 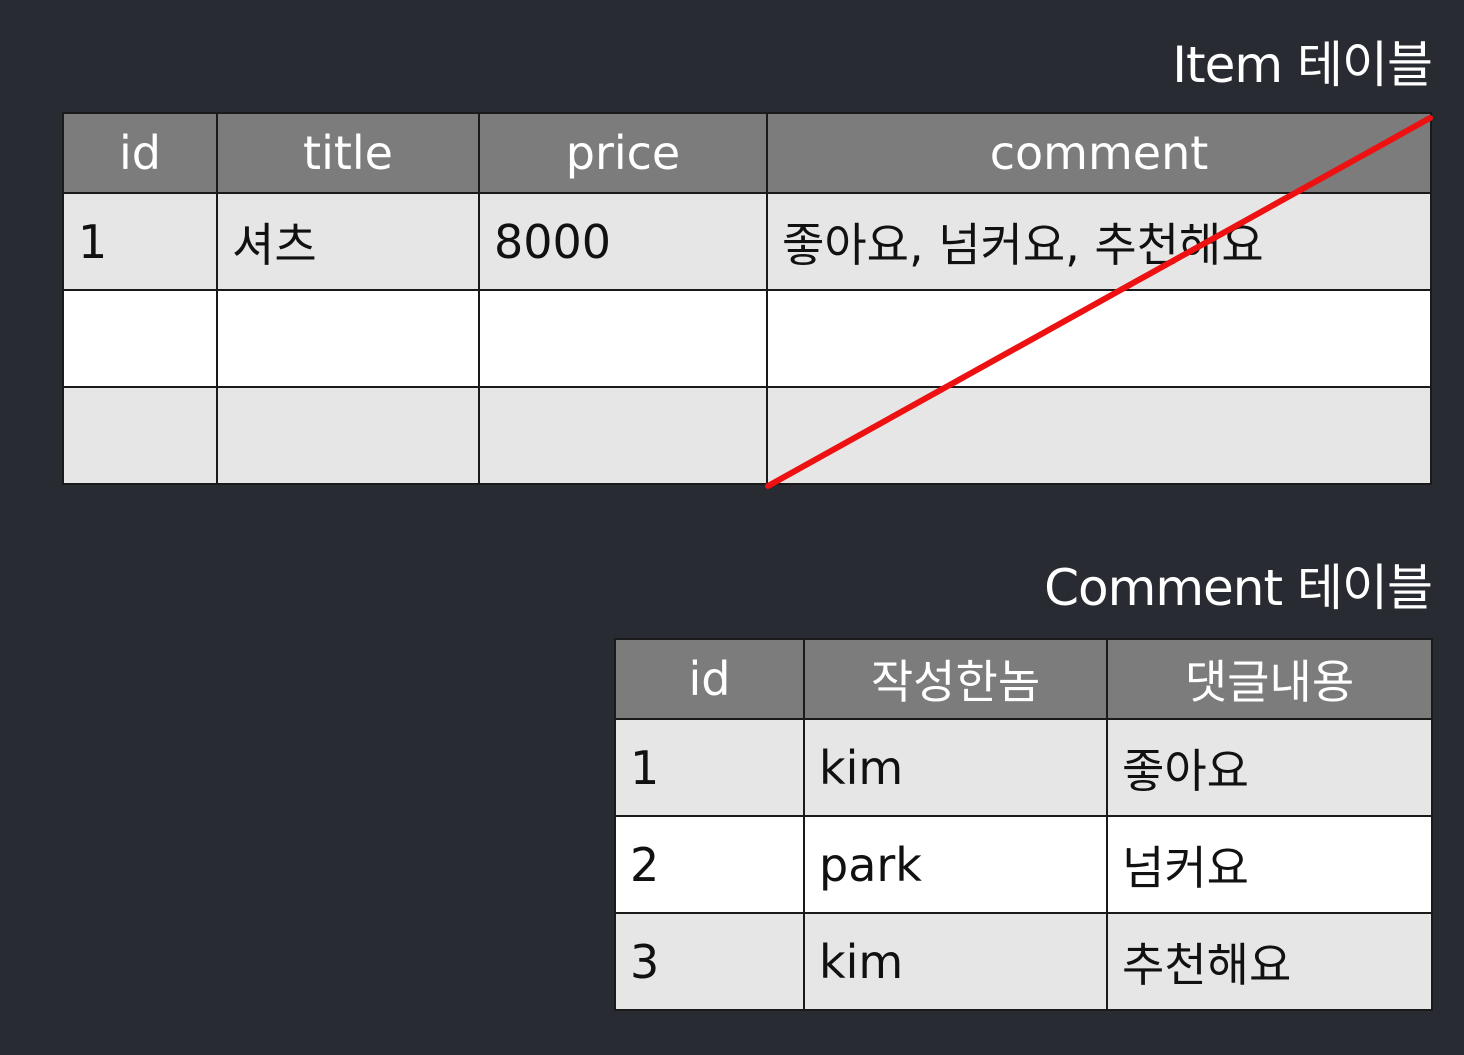 I want to click on comment-cell-content: 좋아요, so click(x=1269, y=767).